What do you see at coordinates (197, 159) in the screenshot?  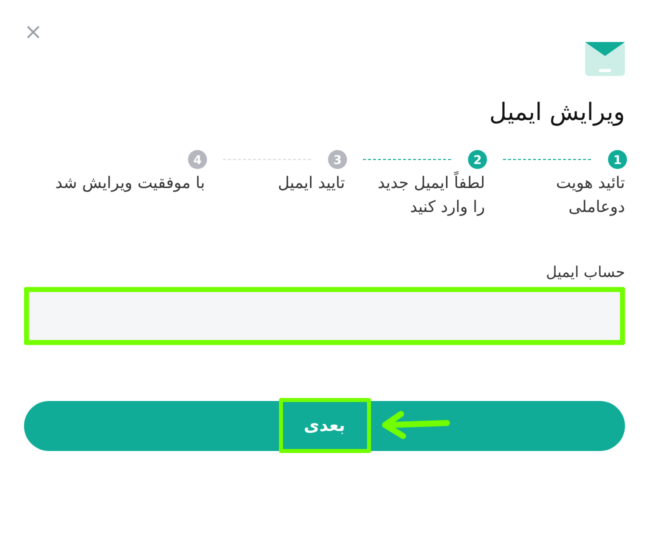 I see `step-number: 4` at bounding box center [197, 159].